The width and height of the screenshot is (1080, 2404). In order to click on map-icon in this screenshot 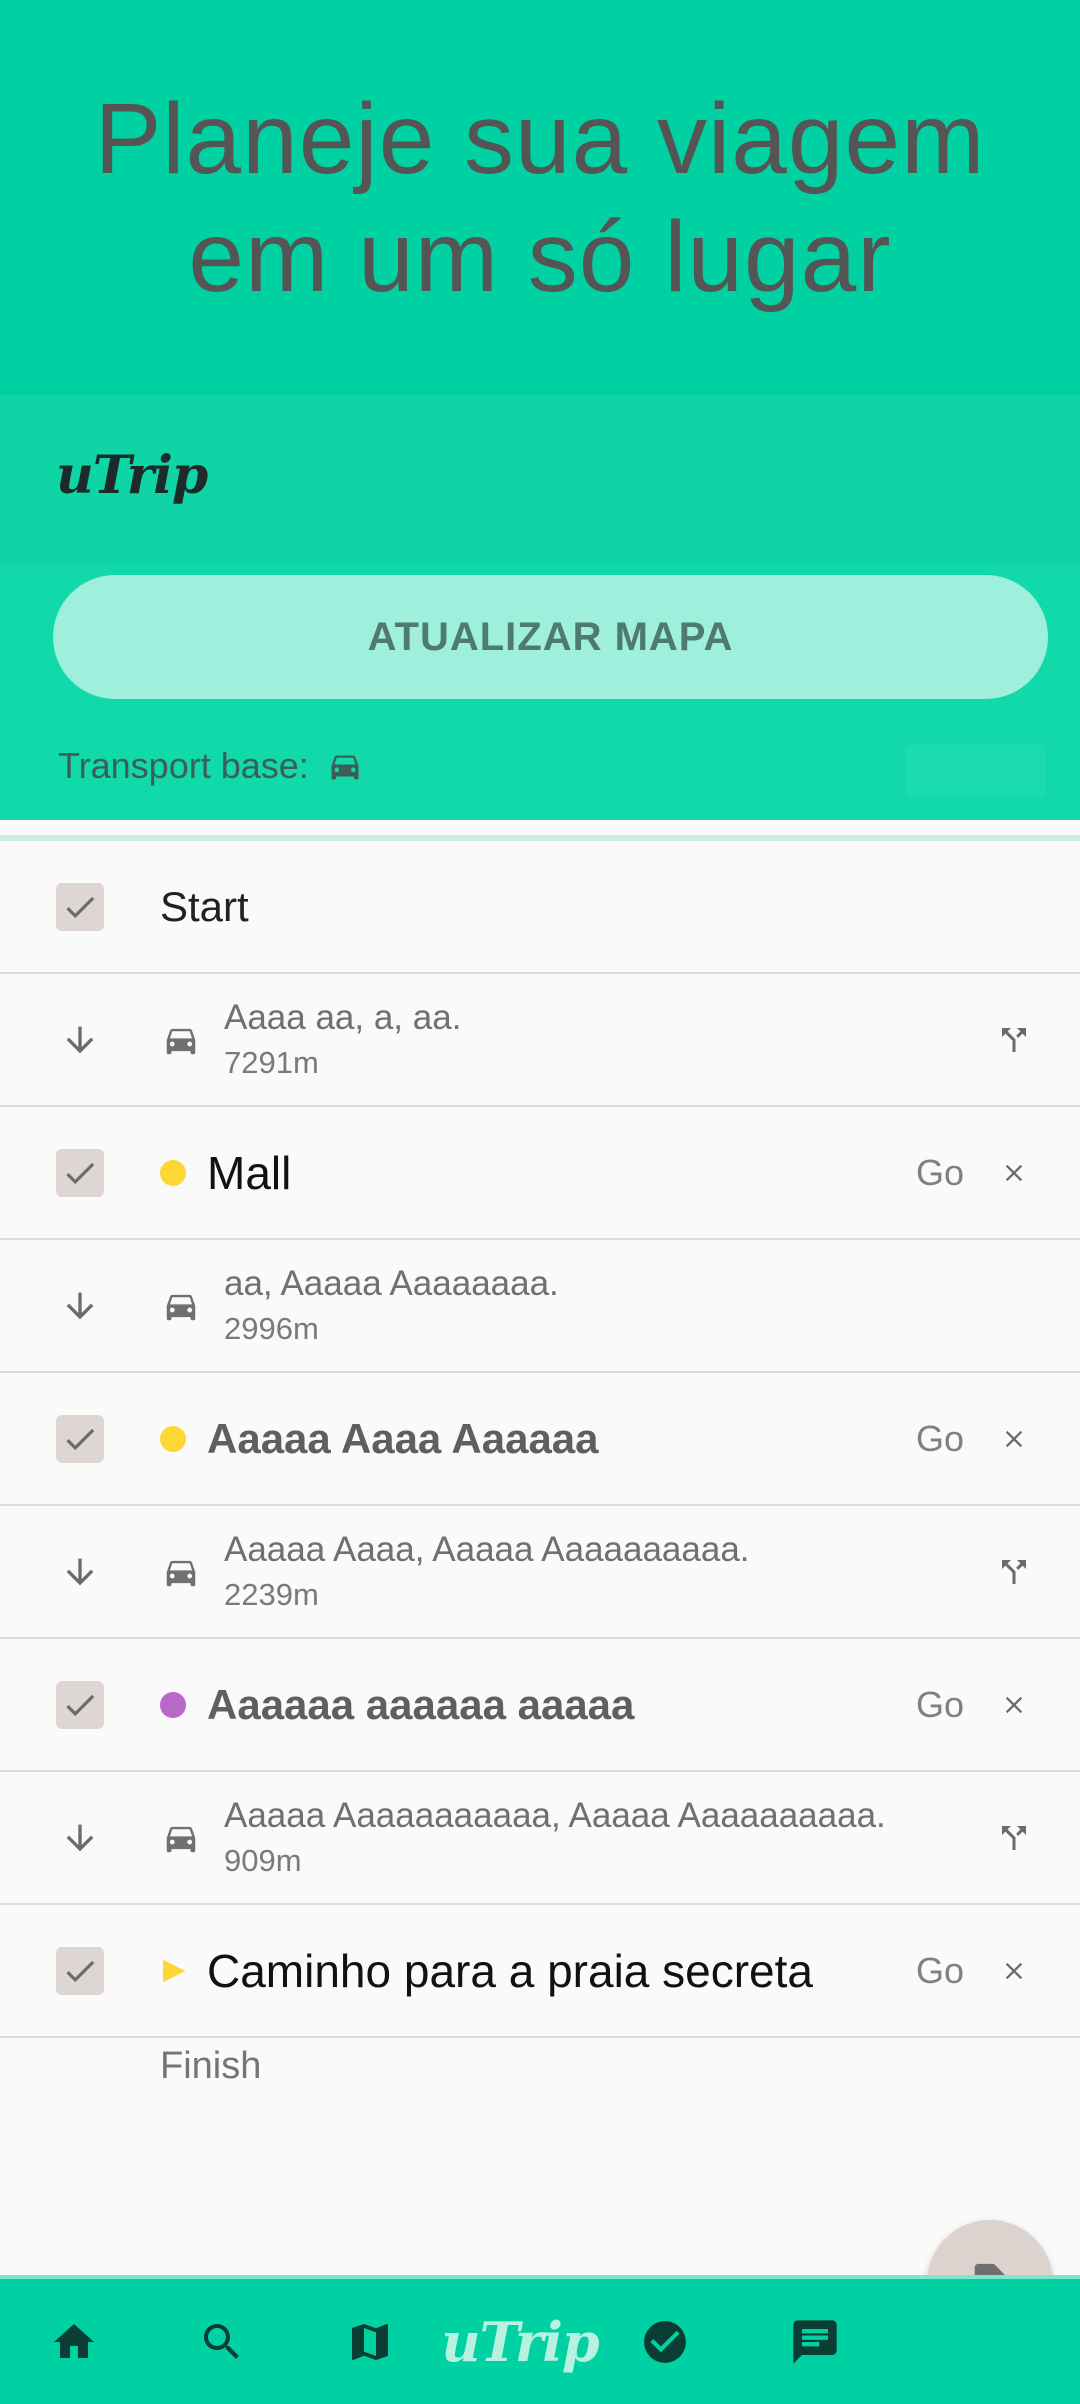, I will do `click(370, 2341)`.